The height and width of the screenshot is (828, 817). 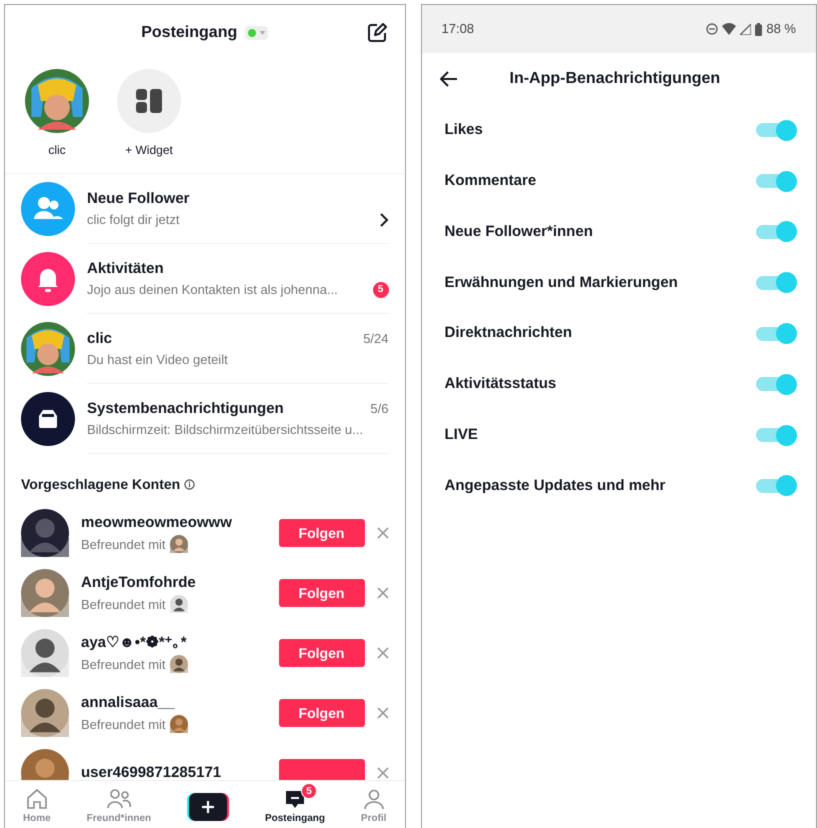 I want to click on friends-icon, so click(x=119, y=799).